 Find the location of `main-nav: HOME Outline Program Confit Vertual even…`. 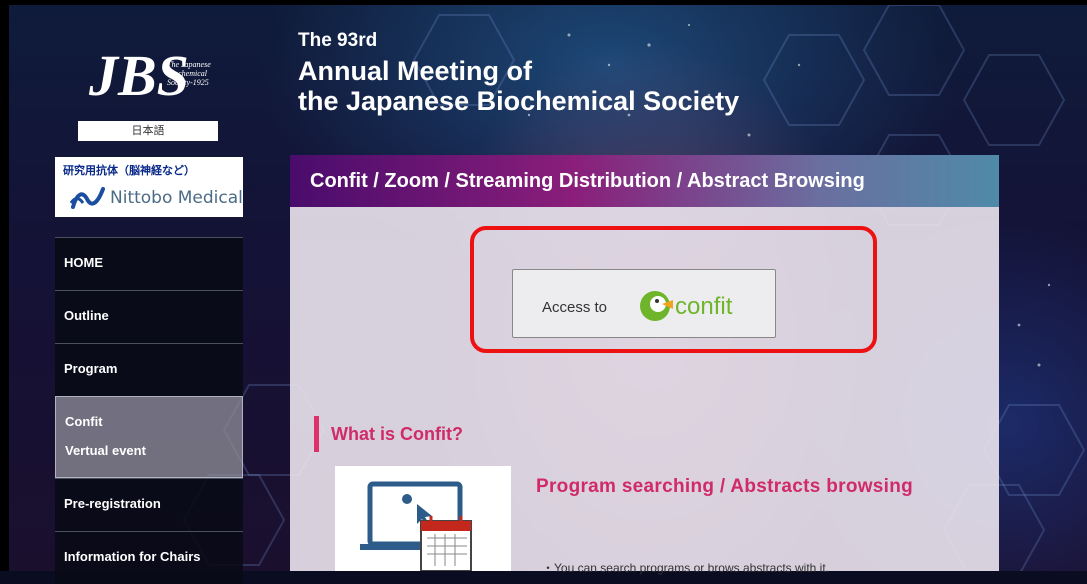

main-nav: HOME Outline Program Confit Vertual even… is located at coordinates (149, 410).